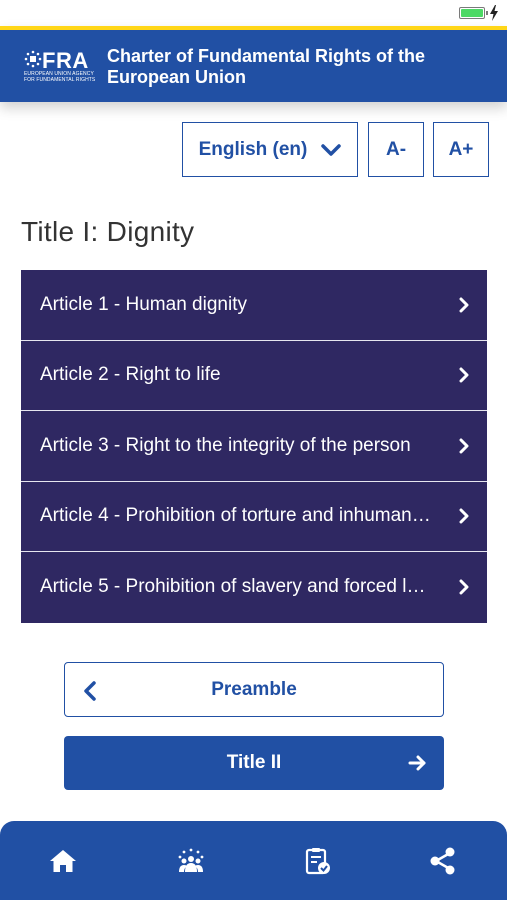 The width and height of the screenshot is (507, 900). Describe the element at coordinates (253, 860) in the screenshot. I see `bottom-tab-bar` at that location.